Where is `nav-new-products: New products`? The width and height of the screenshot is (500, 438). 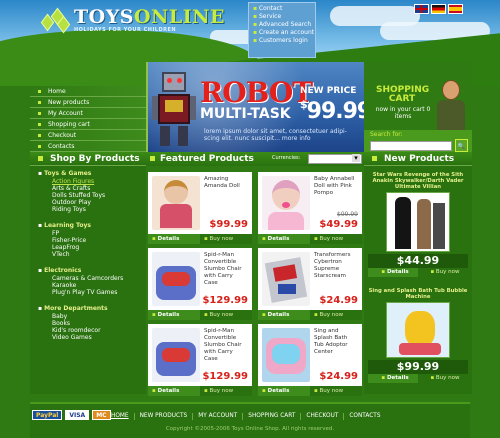
nav-new-products: New products is located at coordinates (88, 102).